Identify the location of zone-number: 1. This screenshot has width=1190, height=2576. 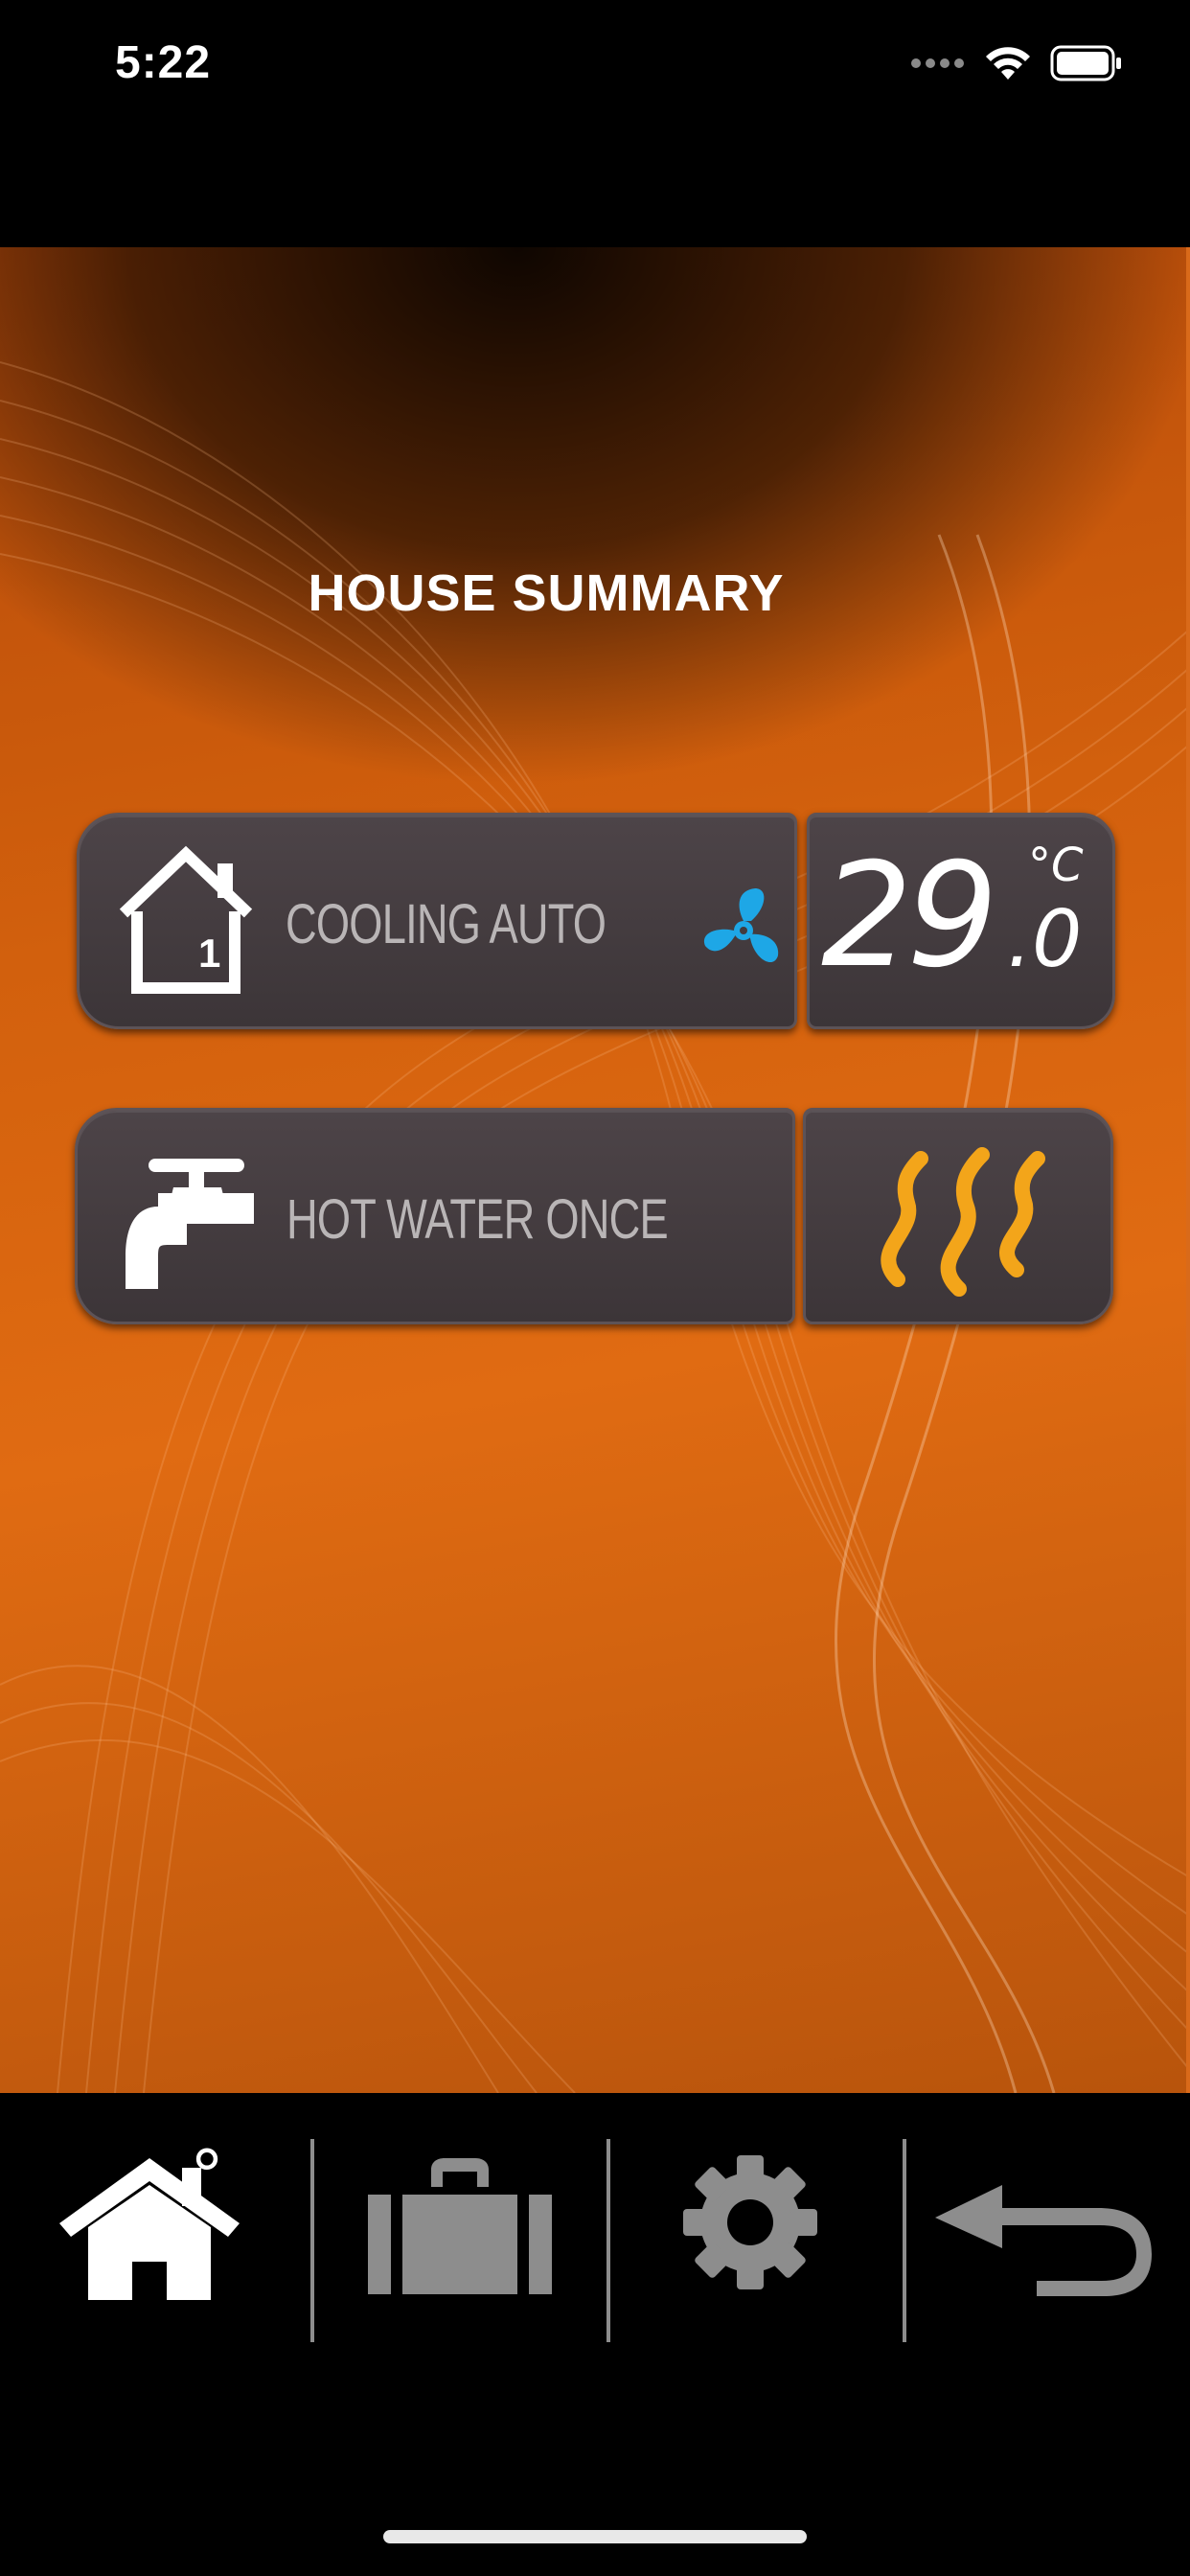
(210, 953).